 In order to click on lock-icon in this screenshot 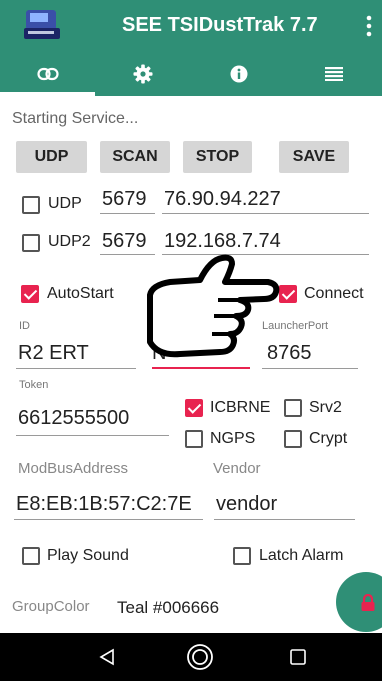, I will do `click(368, 602)`.